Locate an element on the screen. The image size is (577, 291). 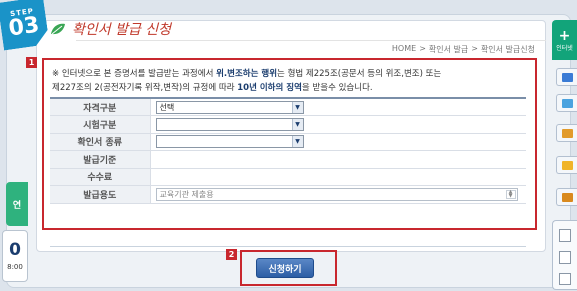
qualification-label: 자격구분 is located at coordinates (100, 107).